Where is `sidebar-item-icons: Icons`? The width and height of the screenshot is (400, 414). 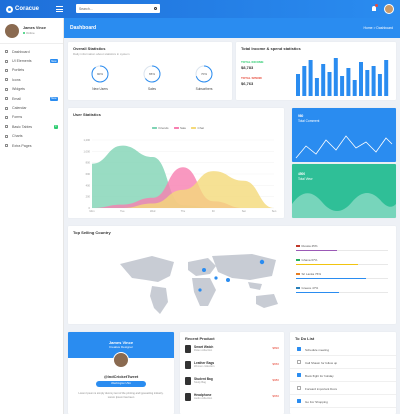 sidebar-item-icons: Icons is located at coordinates (31, 79).